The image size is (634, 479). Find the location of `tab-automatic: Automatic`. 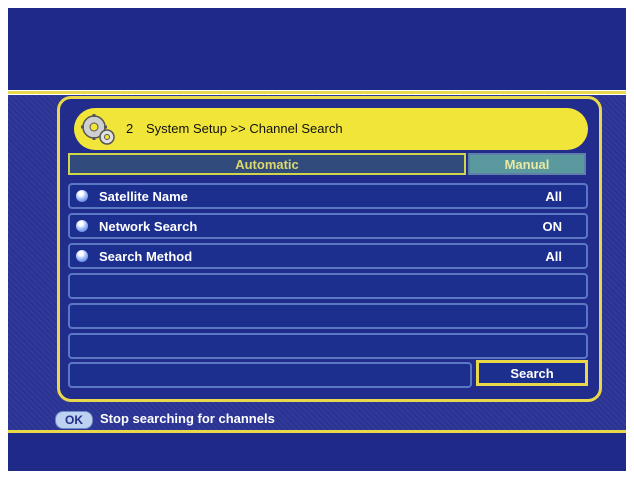

tab-automatic: Automatic is located at coordinates (267, 164).